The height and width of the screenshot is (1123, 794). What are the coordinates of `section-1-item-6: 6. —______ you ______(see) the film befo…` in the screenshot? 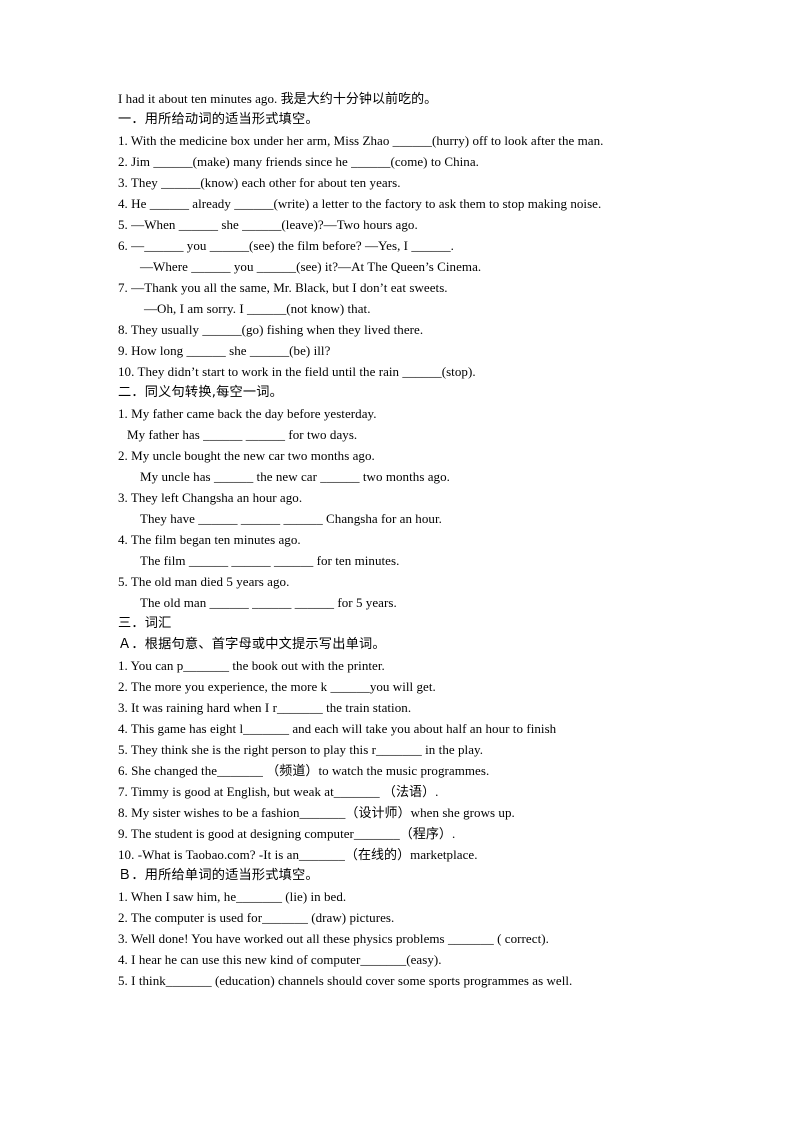 It's located at (286, 245).